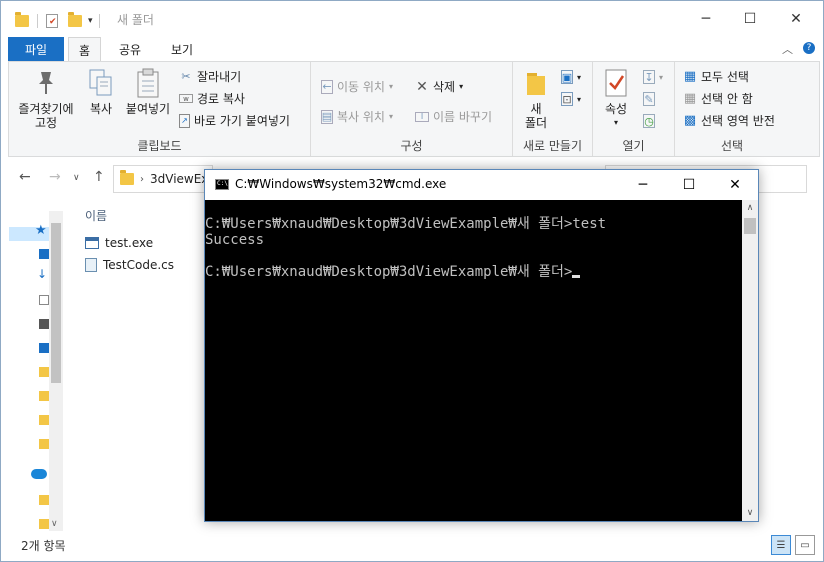 The image size is (824, 562). Describe the element at coordinates (750, 226) in the screenshot. I see `cmd-scrollbar-thumb` at that location.